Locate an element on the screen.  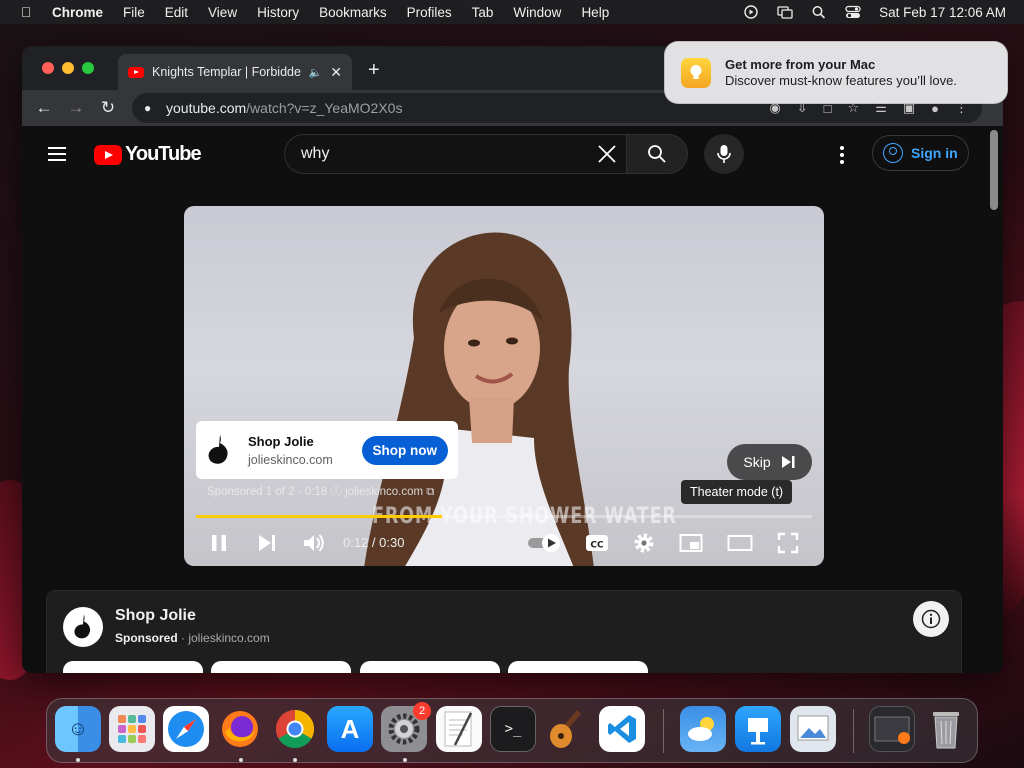
skip-next-icon is located at coordinates (788, 462).